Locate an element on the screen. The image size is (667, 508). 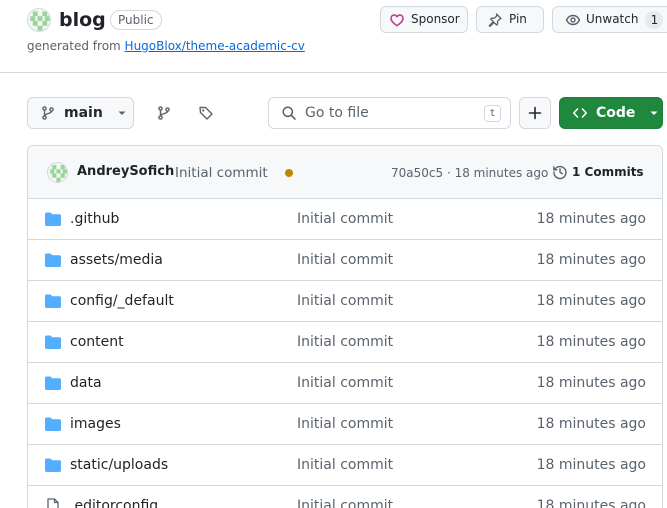
file-row: assets/media Initial commit 18 minutes ago is located at coordinates (345, 260).